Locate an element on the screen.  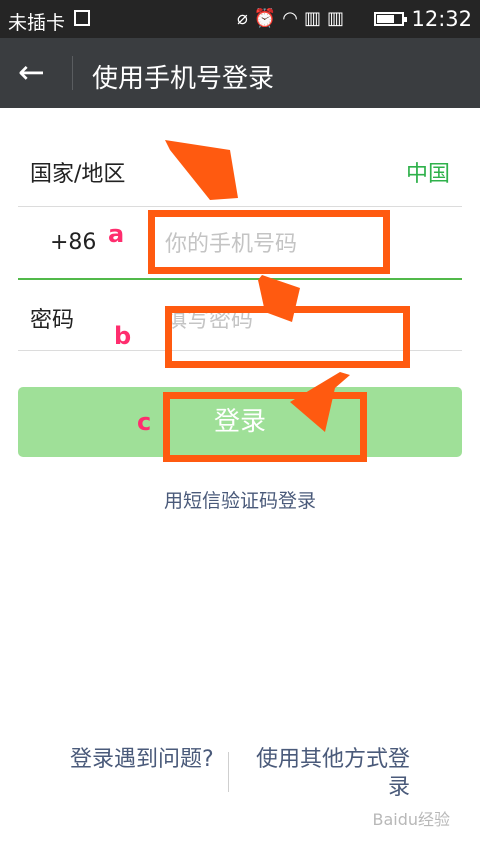
annotation-arrows is located at coordinates (257, 286).